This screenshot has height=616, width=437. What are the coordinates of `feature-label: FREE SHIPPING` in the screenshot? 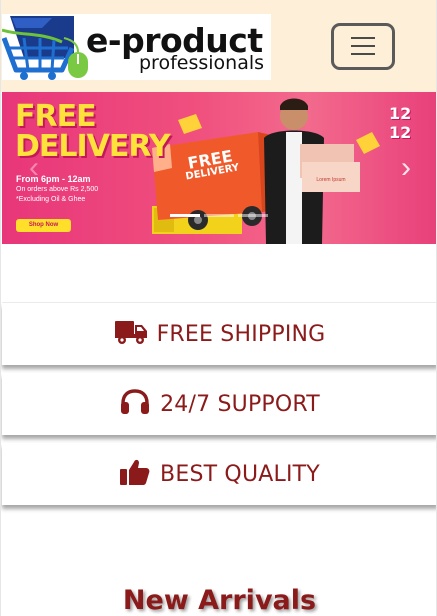 It's located at (241, 334).